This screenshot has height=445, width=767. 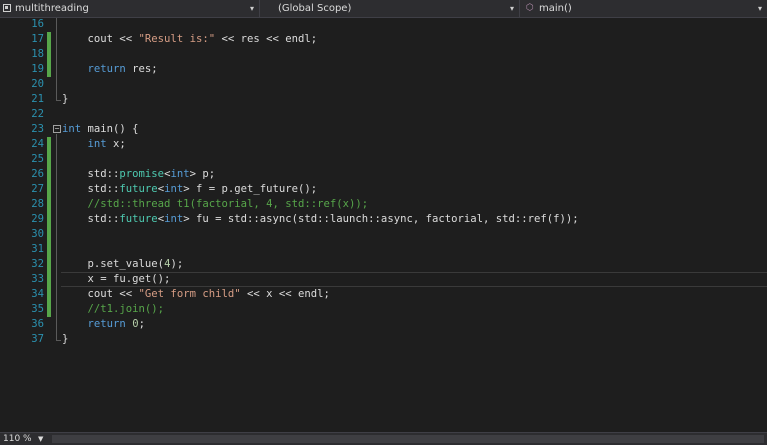 I want to click on code-token: );, so click(x=177, y=264).